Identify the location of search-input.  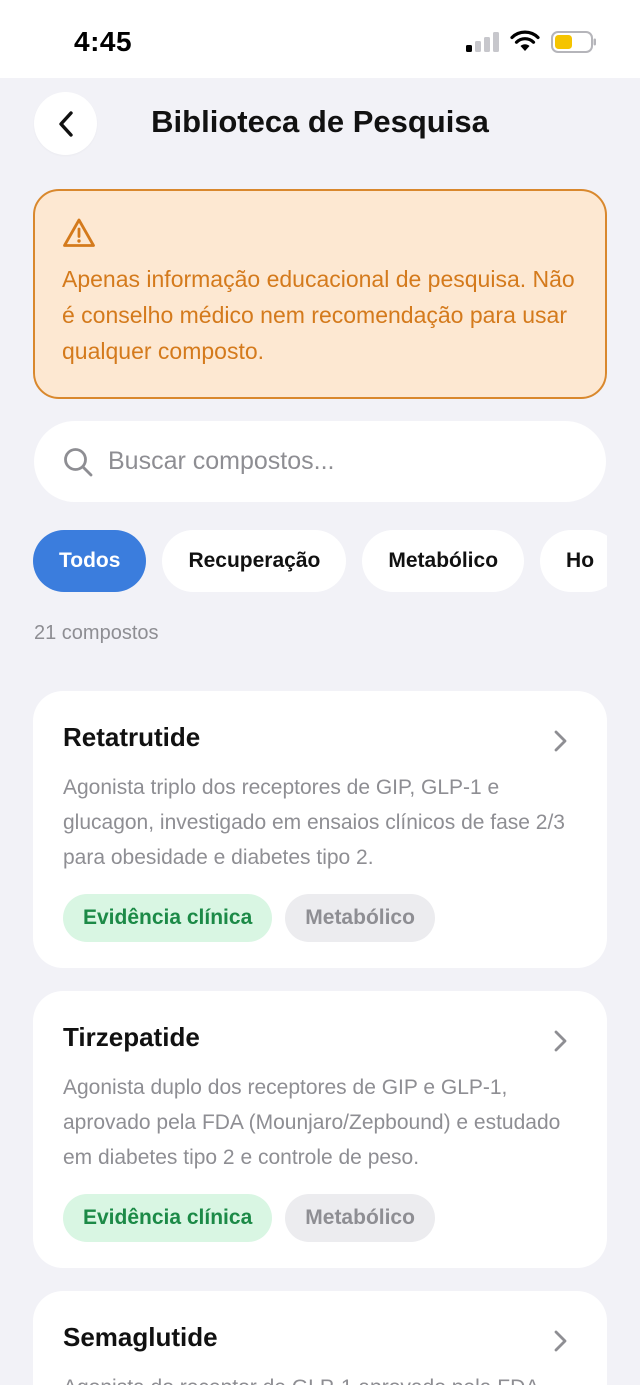
(338, 461).